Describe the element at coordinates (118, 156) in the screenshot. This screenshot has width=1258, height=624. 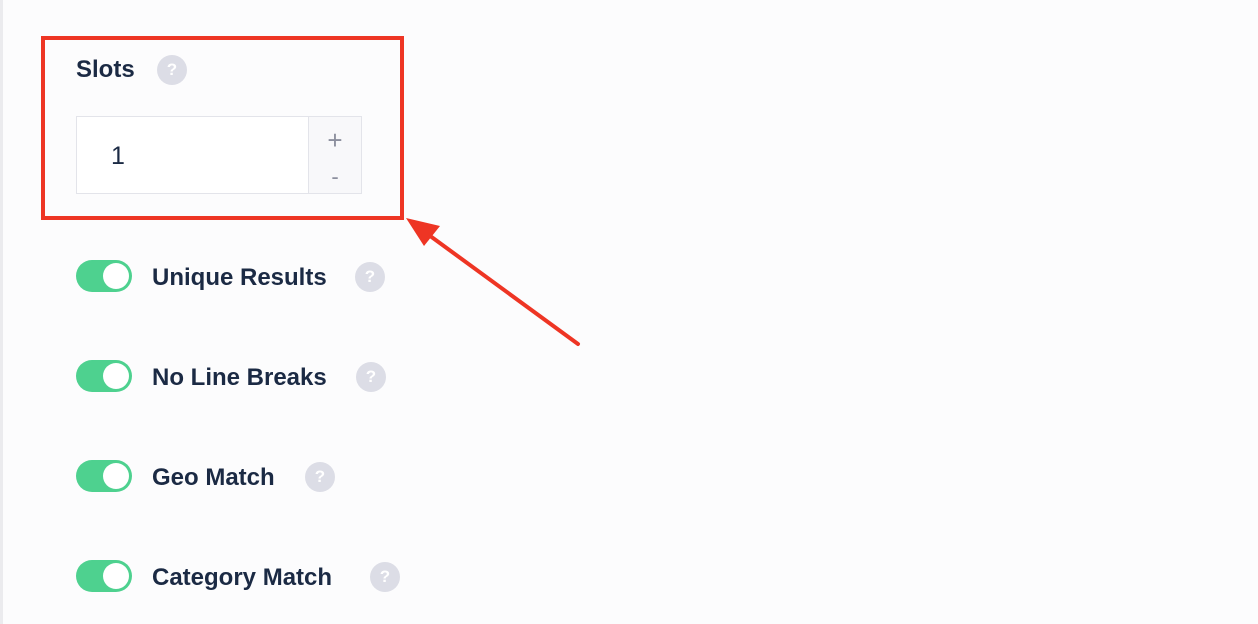
I see `slots-value: 1` at that location.